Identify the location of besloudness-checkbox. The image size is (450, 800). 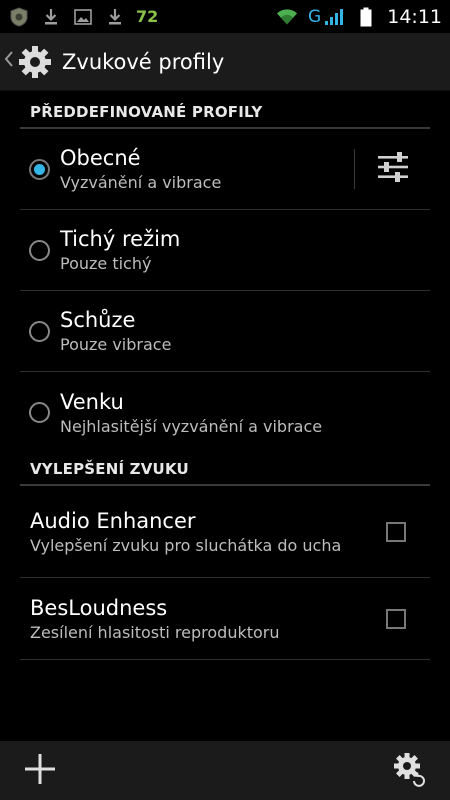
(396, 618).